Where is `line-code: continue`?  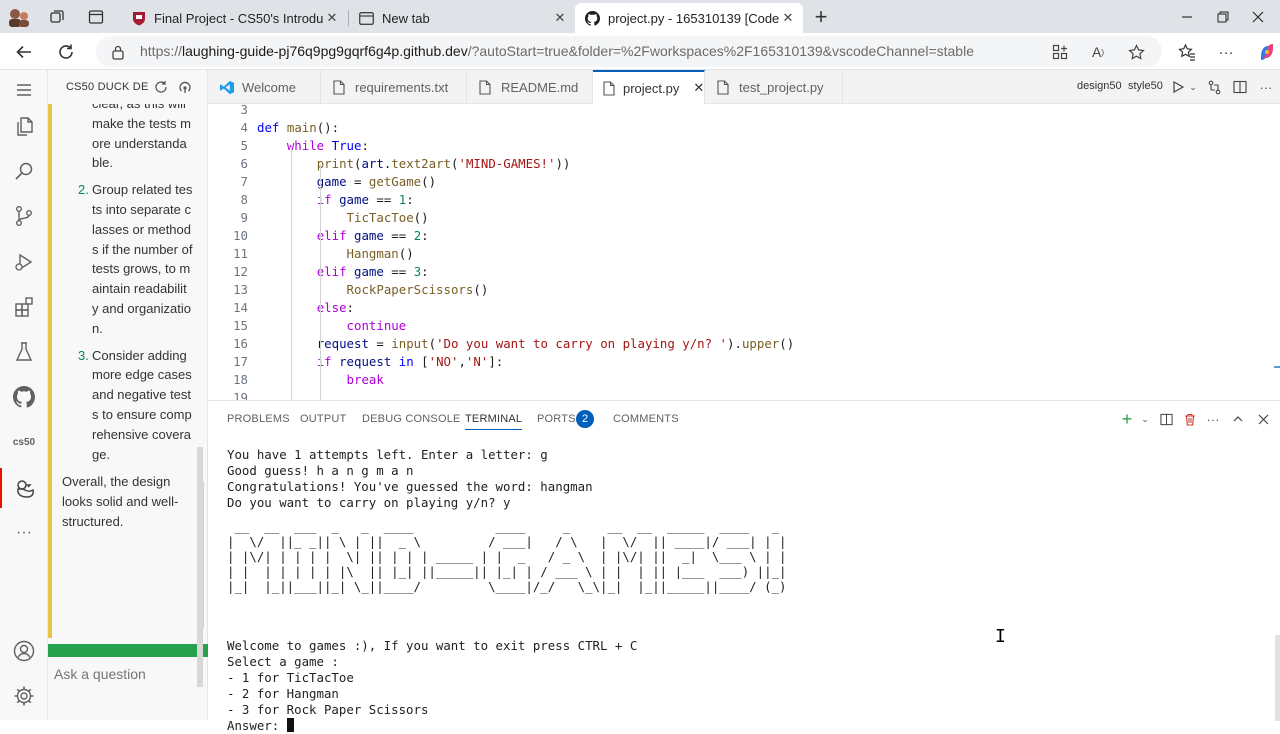 line-code: continue is located at coordinates (332, 326).